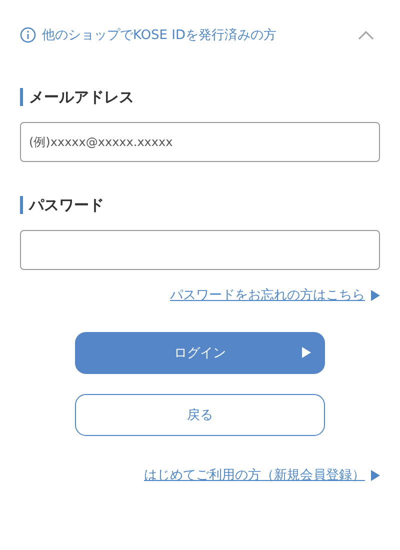 Image resolution: width=400 pixels, height=550 pixels. What do you see at coordinates (200, 97) in the screenshot?
I see `field-label: メールアドレス` at bounding box center [200, 97].